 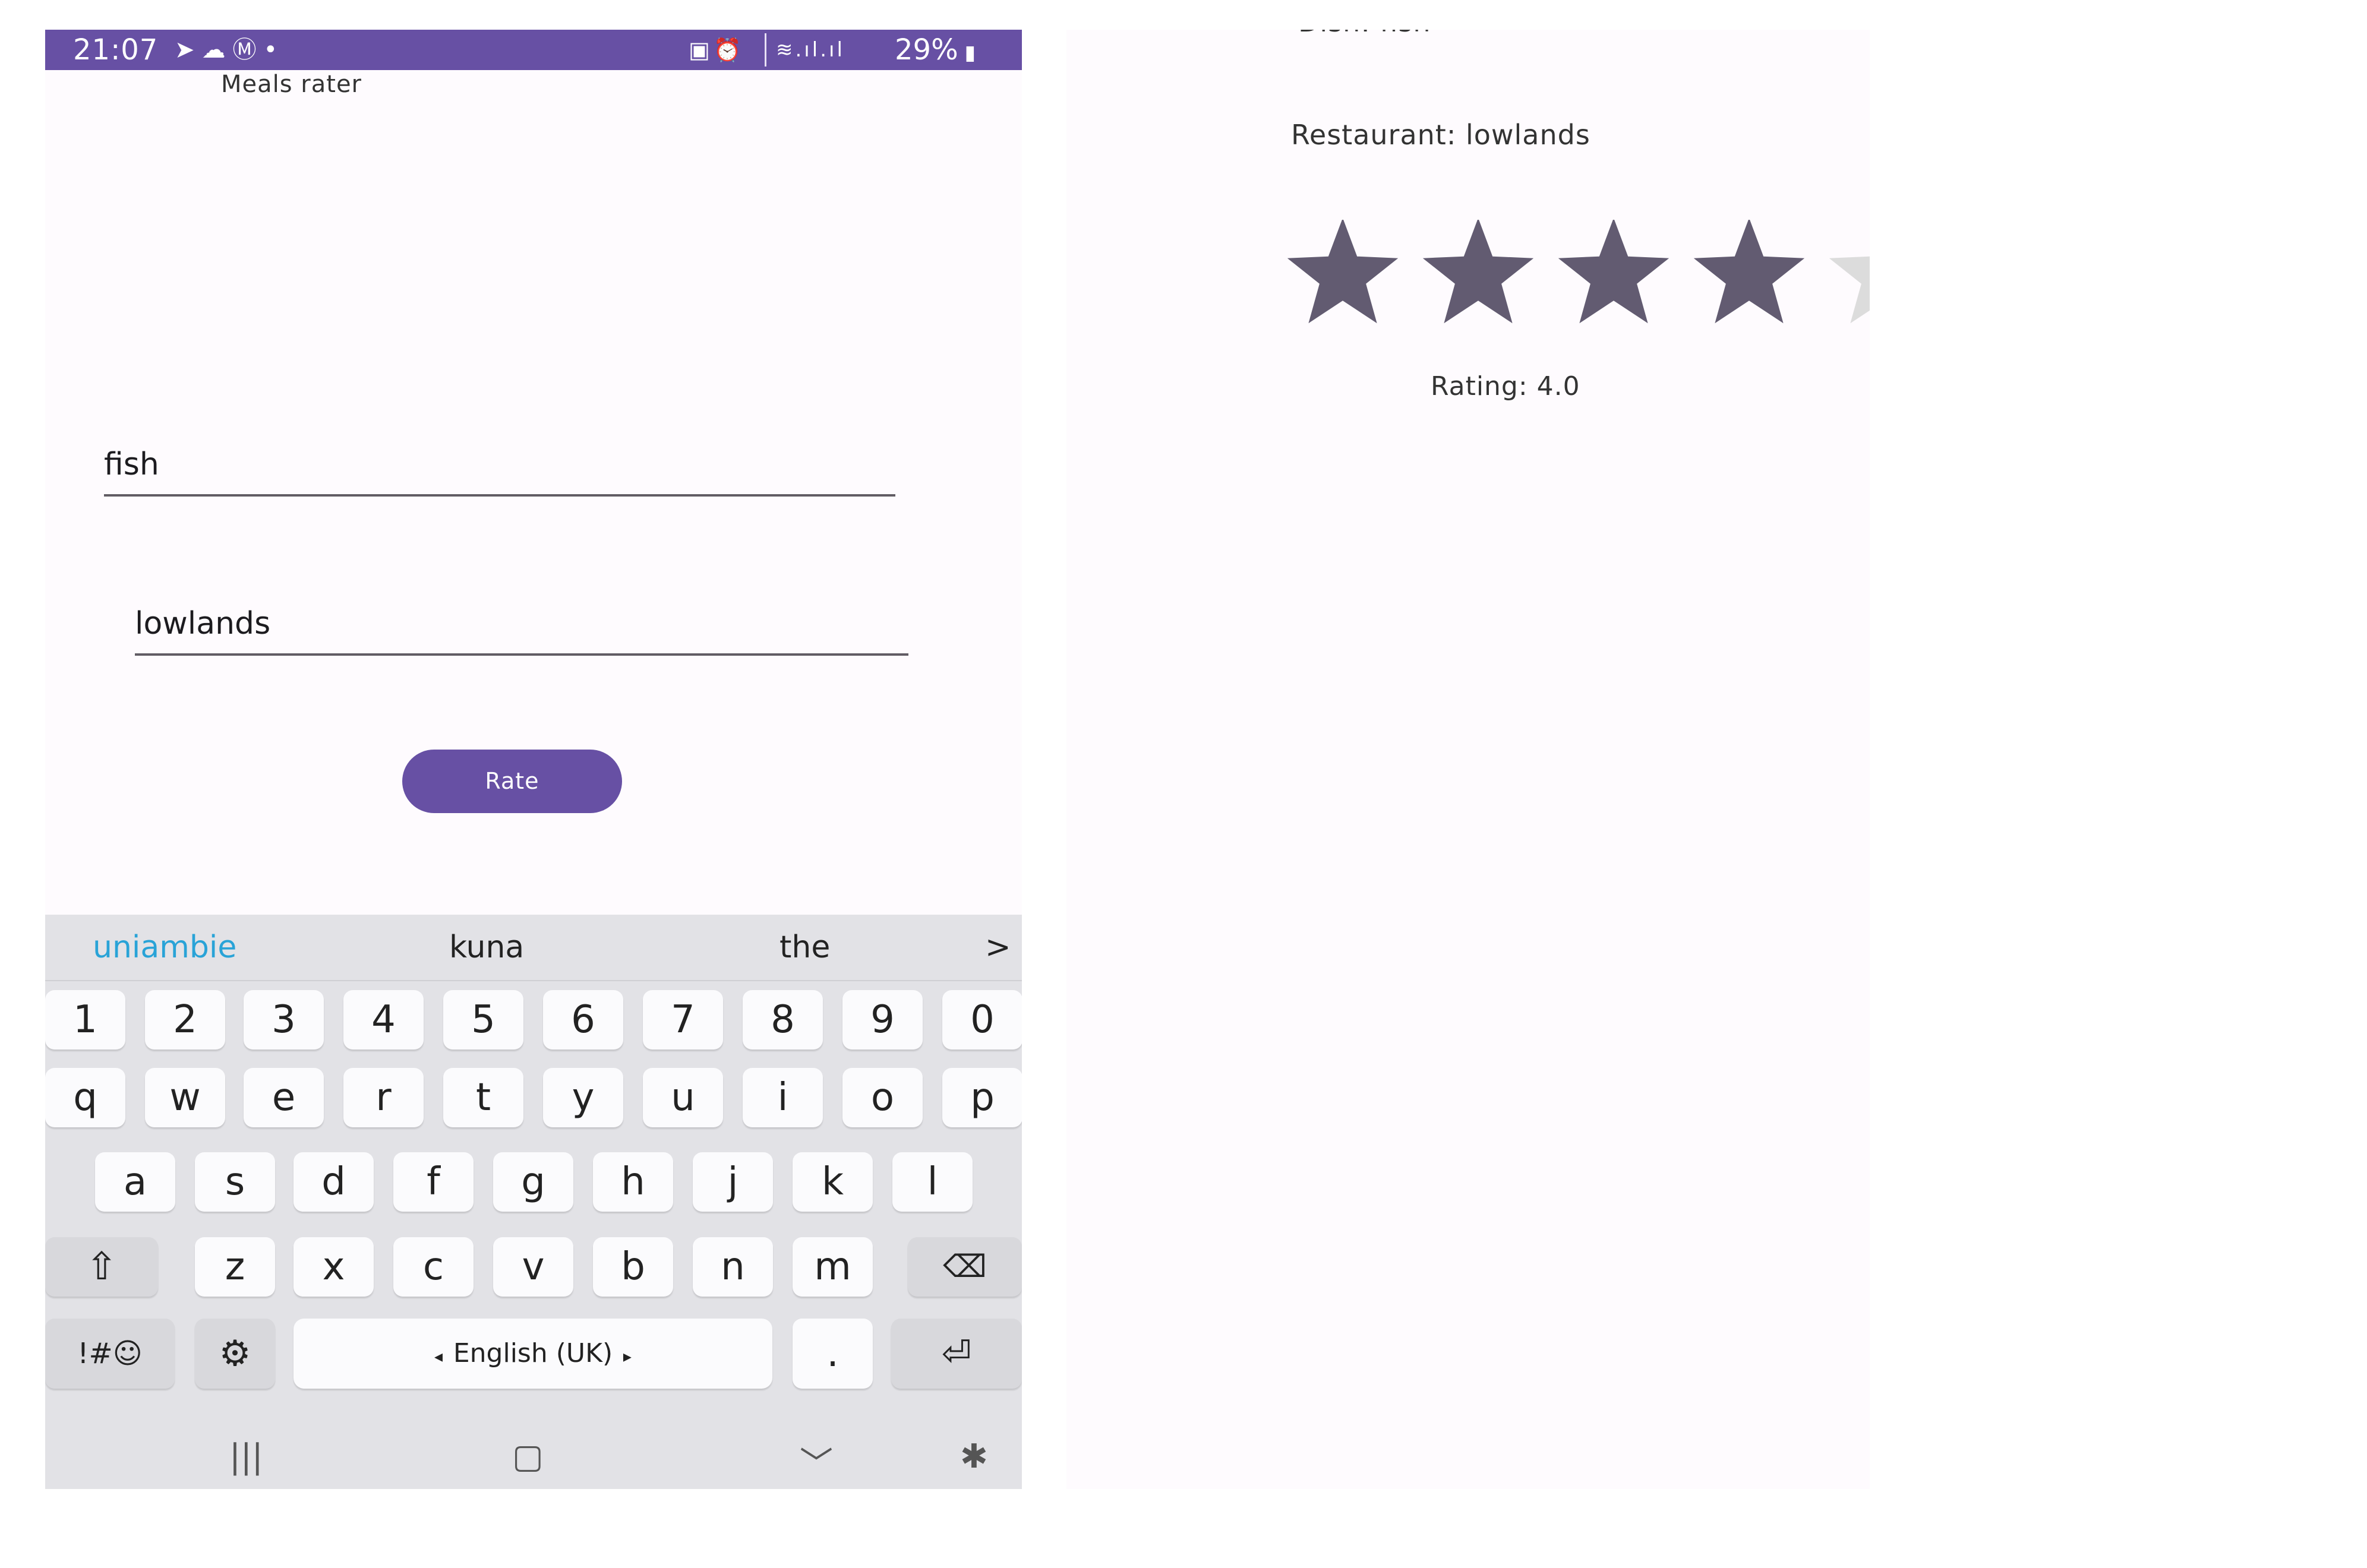 What do you see at coordinates (1505, 387) in the screenshot?
I see `rating-label: Rating: 4.0` at bounding box center [1505, 387].